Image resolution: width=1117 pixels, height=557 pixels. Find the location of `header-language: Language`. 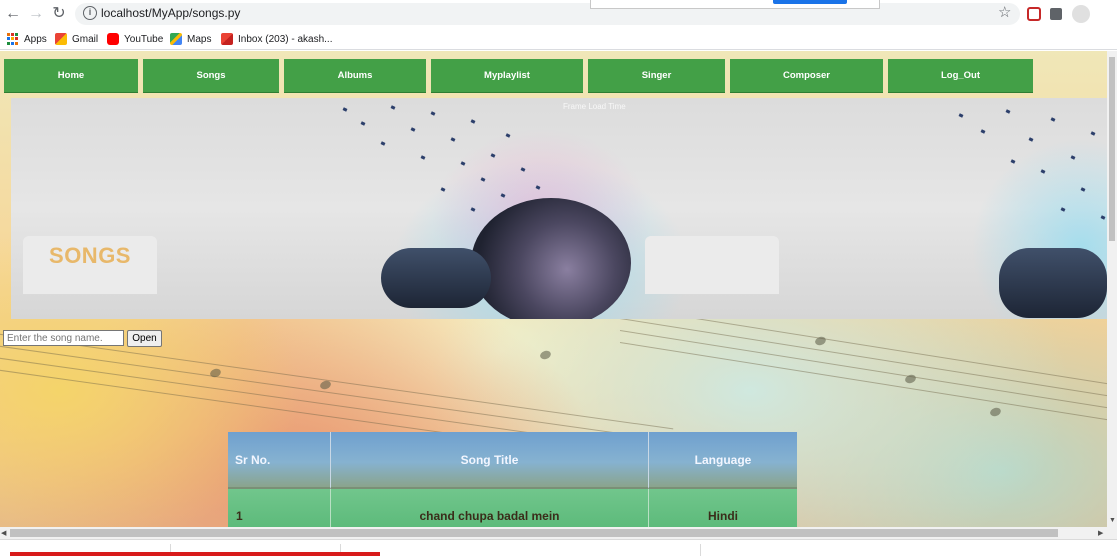

header-language: Language is located at coordinates (723, 460).